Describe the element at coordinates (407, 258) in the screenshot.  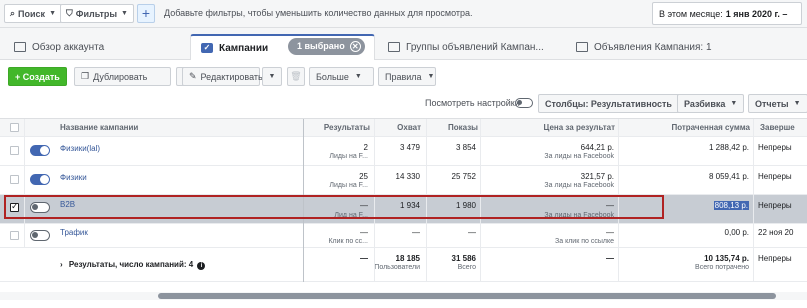
I see `summary-reach: 18 185` at that location.